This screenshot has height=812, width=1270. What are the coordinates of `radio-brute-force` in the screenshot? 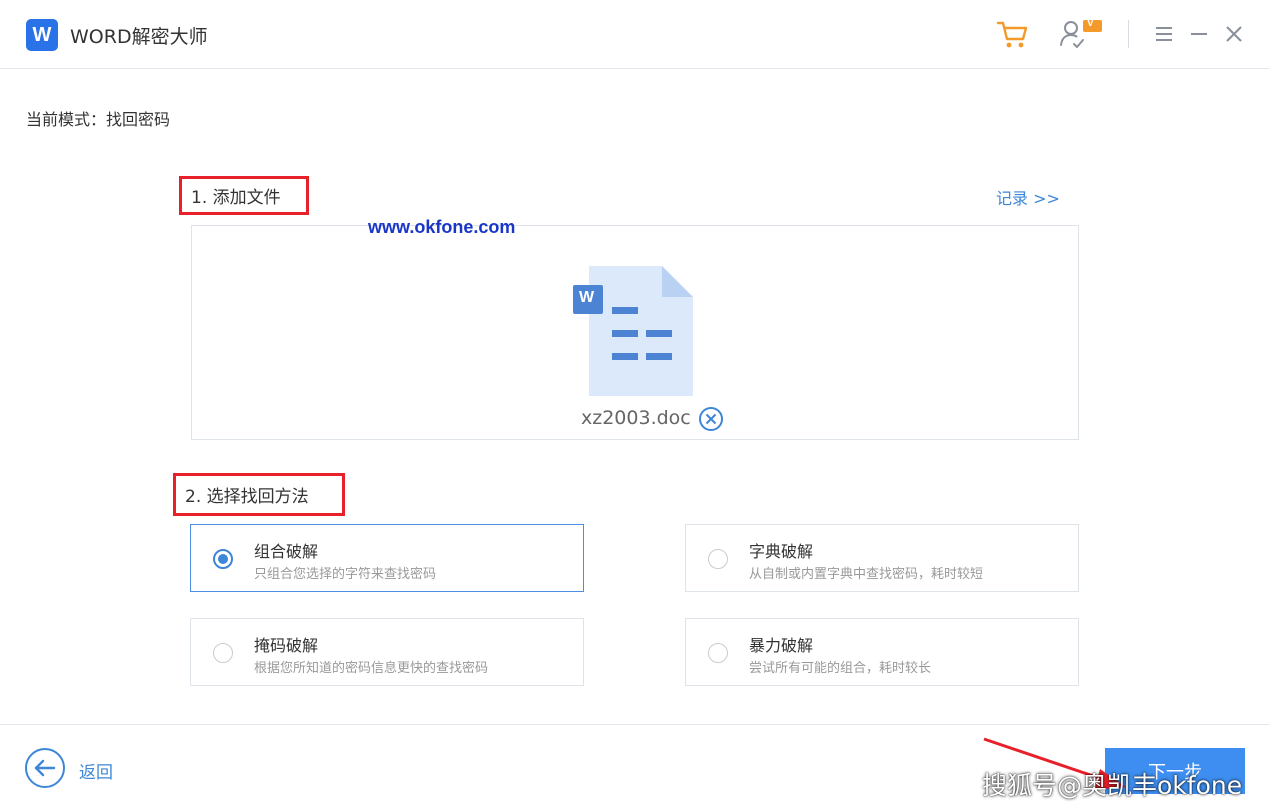 It's located at (718, 653).